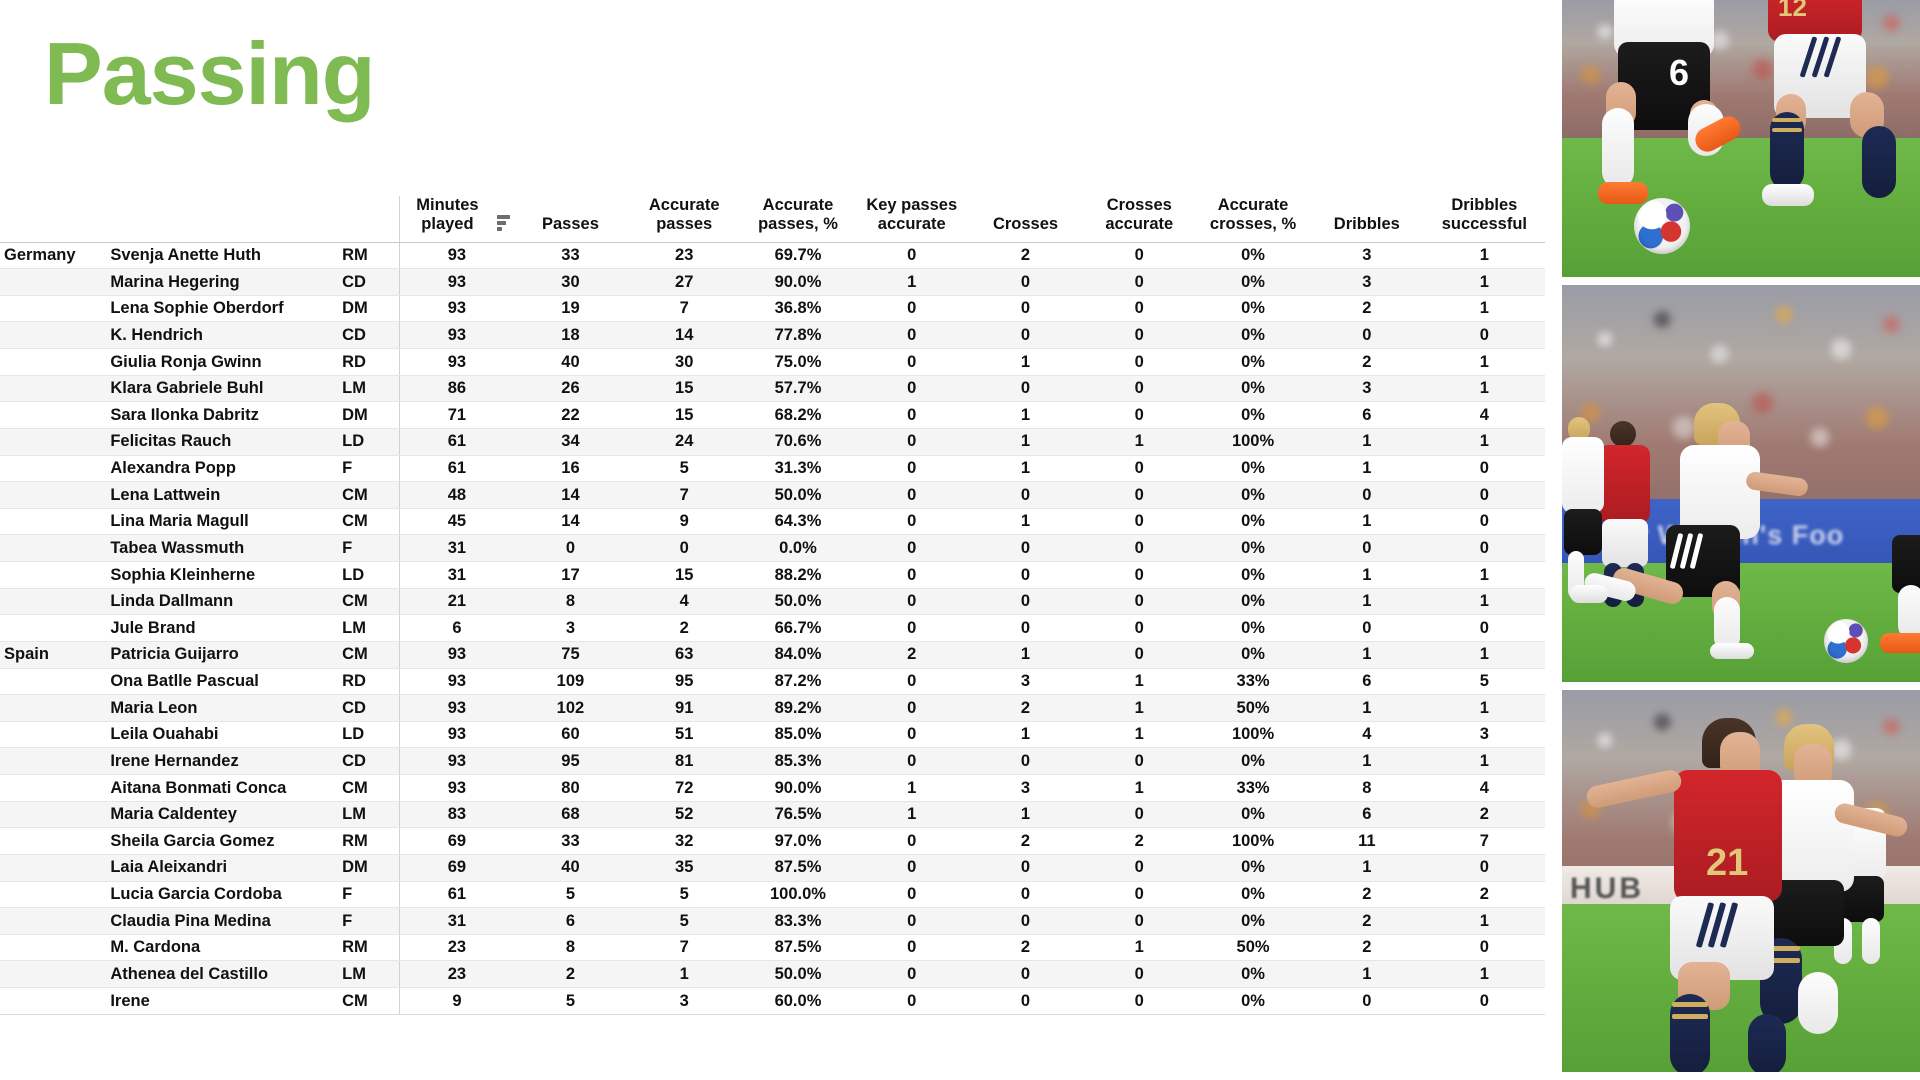  Describe the element at coordinates (772, 682) in the screenshot. I see `table-row: Ona Batlle Pascual RD 93 109 95 87.2% 0 3 1 33% 6 5` at that location.